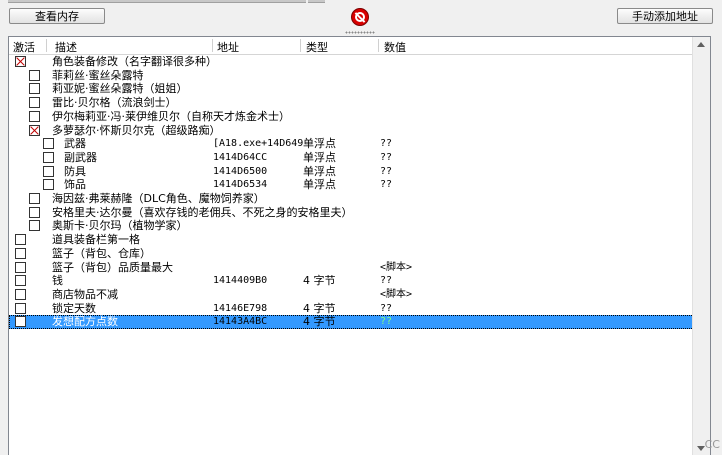 The height and width of the screenshot is (455, 722). I want to click on top-toolbar: 查看内存 手动添加地址, so click(361, 17).